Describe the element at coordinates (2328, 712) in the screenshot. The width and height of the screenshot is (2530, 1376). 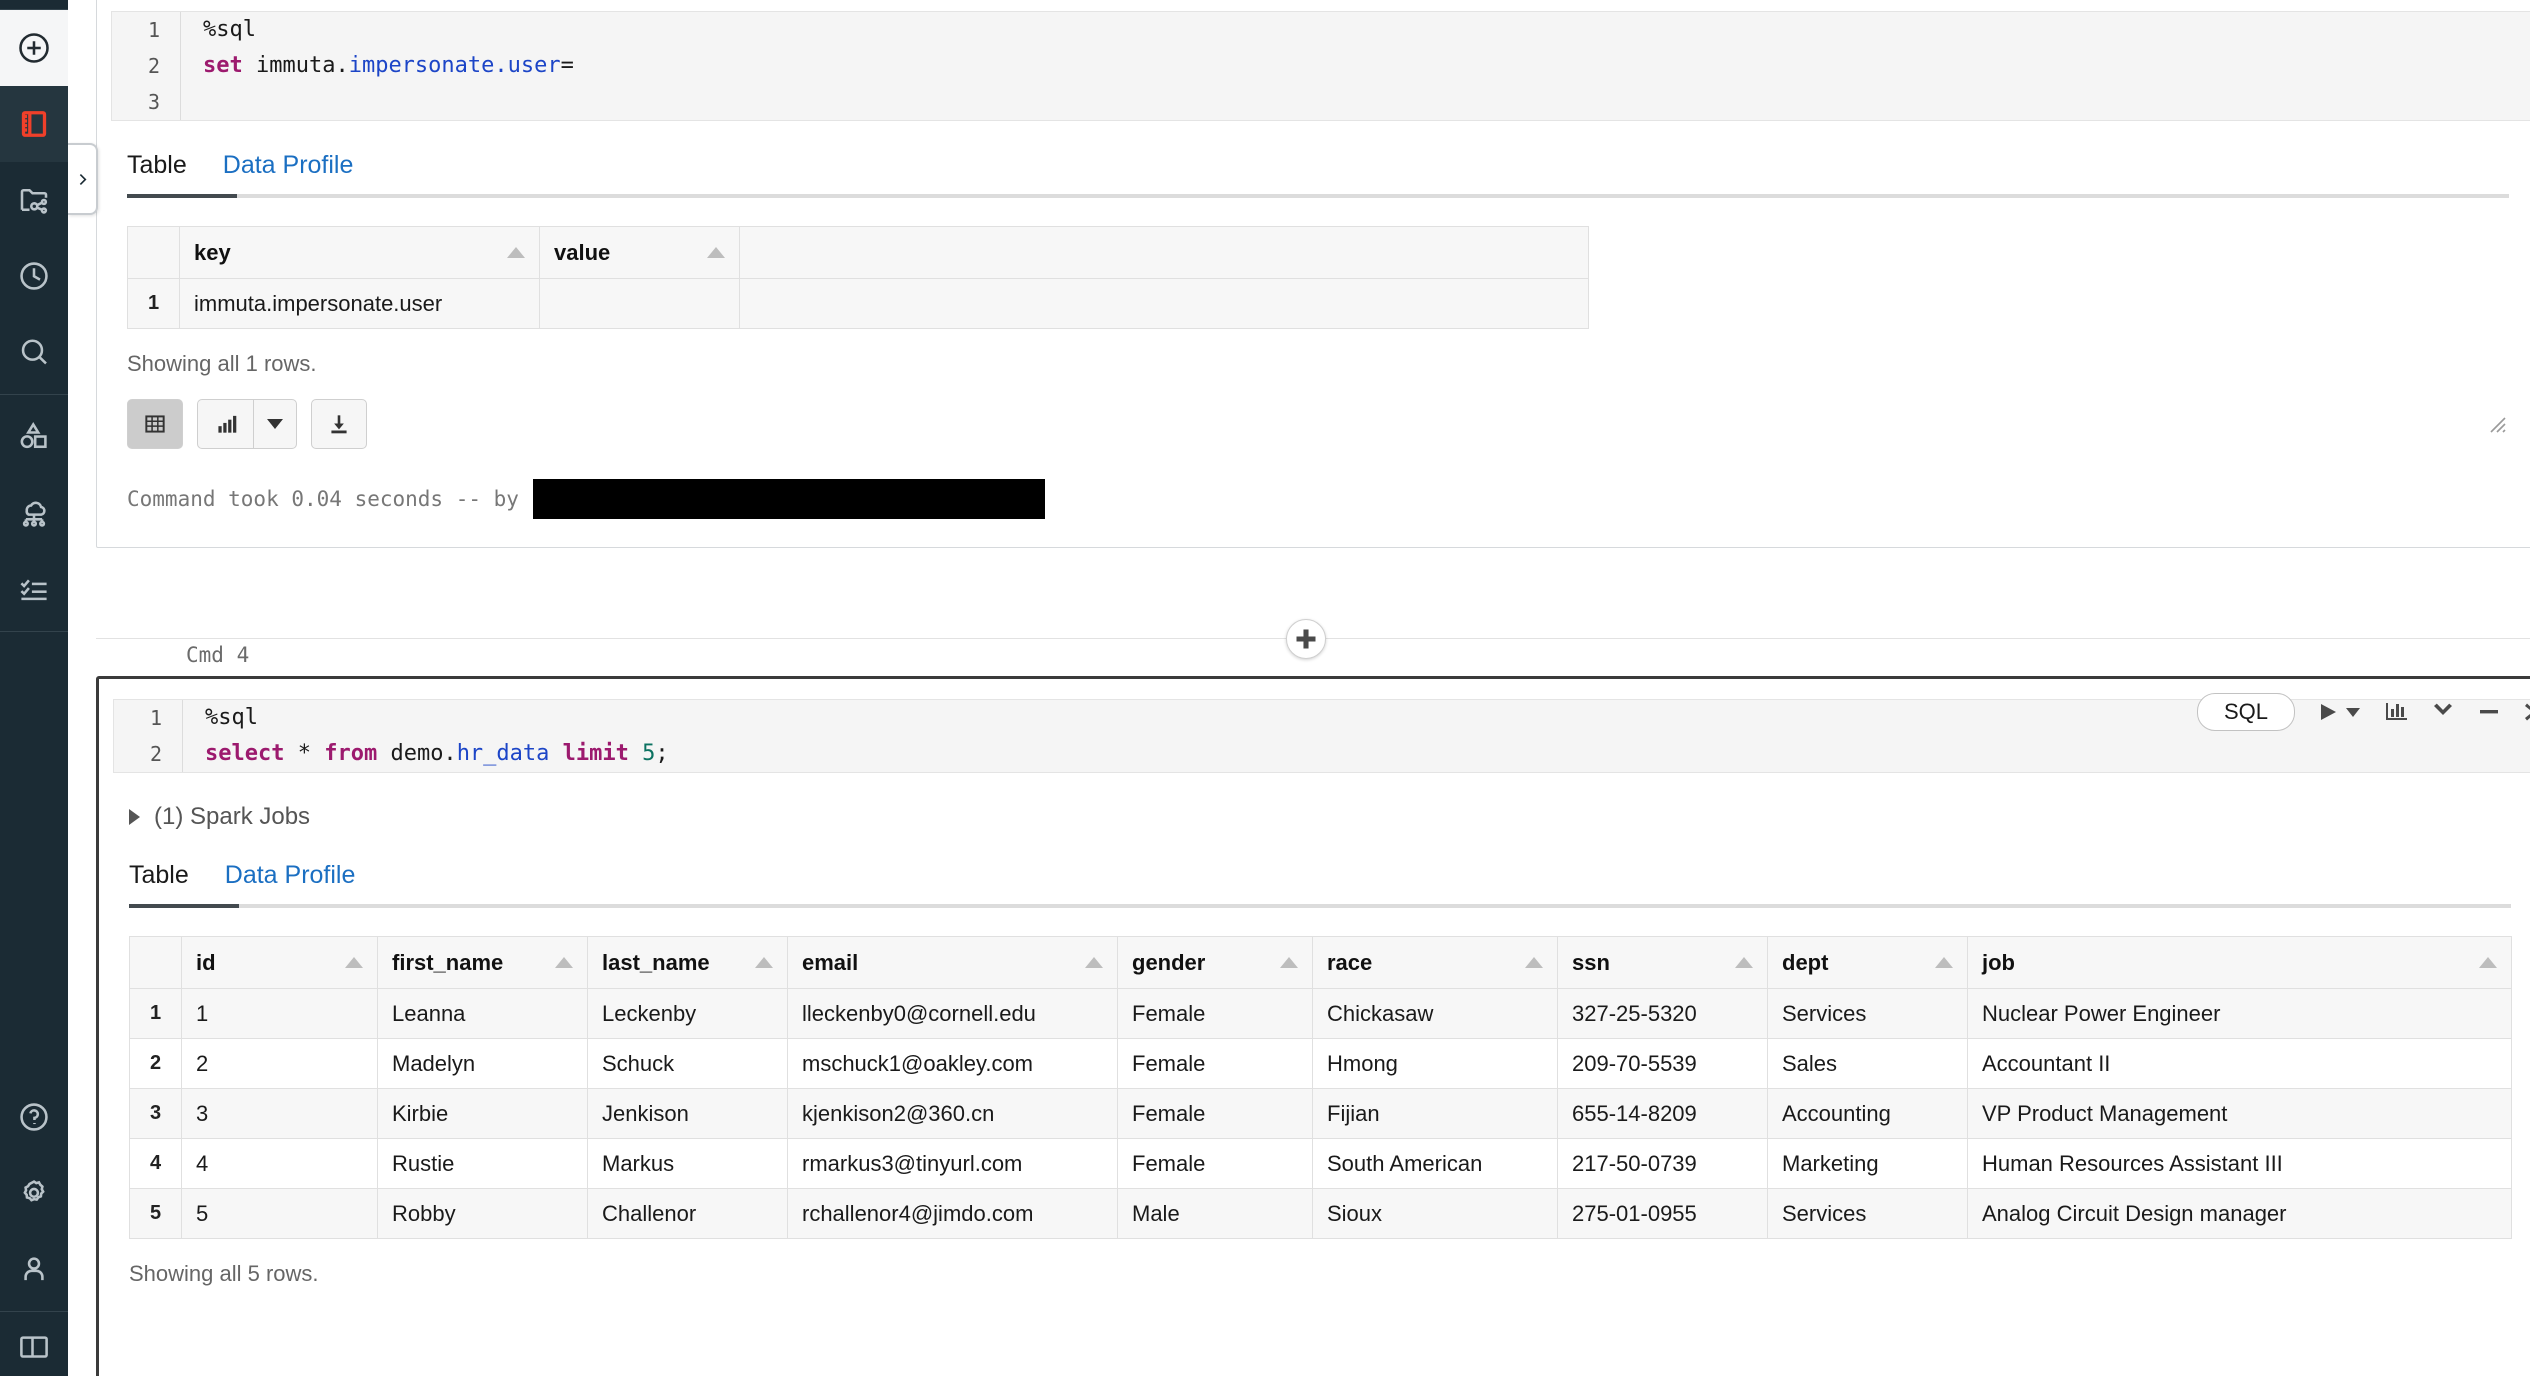
I see `play-icon` at that location.